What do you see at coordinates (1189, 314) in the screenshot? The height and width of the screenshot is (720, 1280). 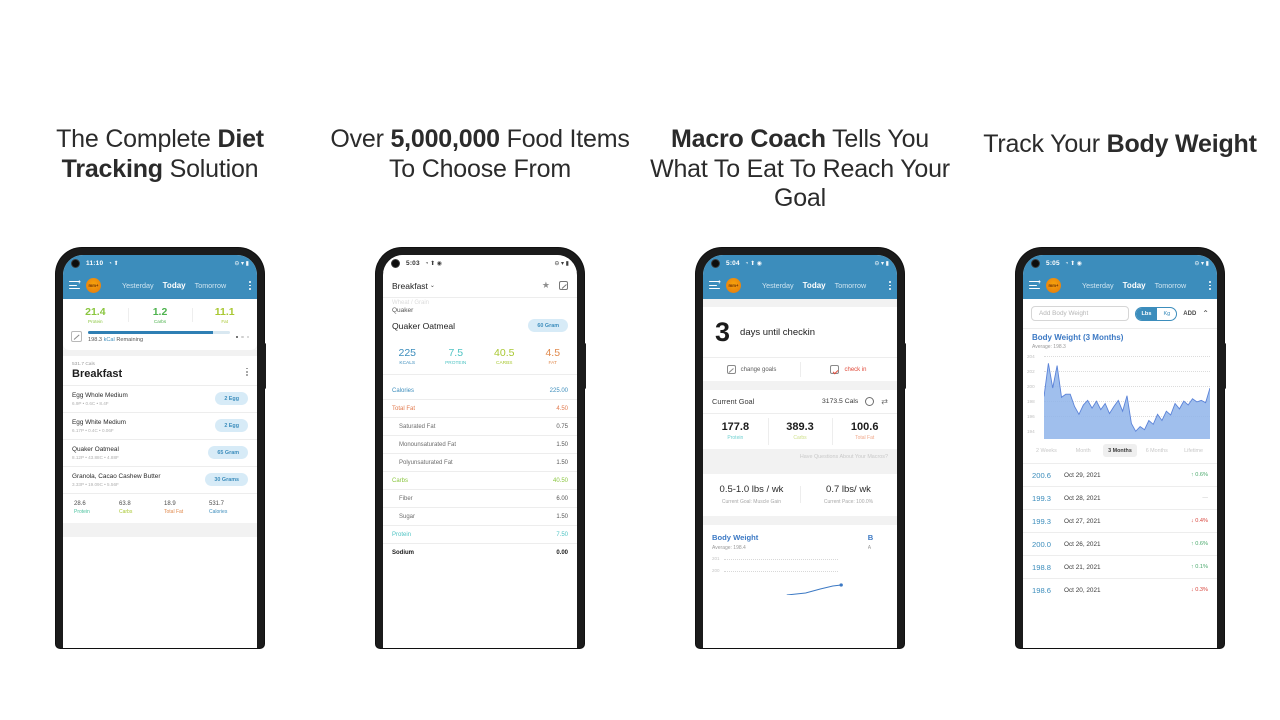 I see `add-button: ADD` at bounding box center [1189, 314].